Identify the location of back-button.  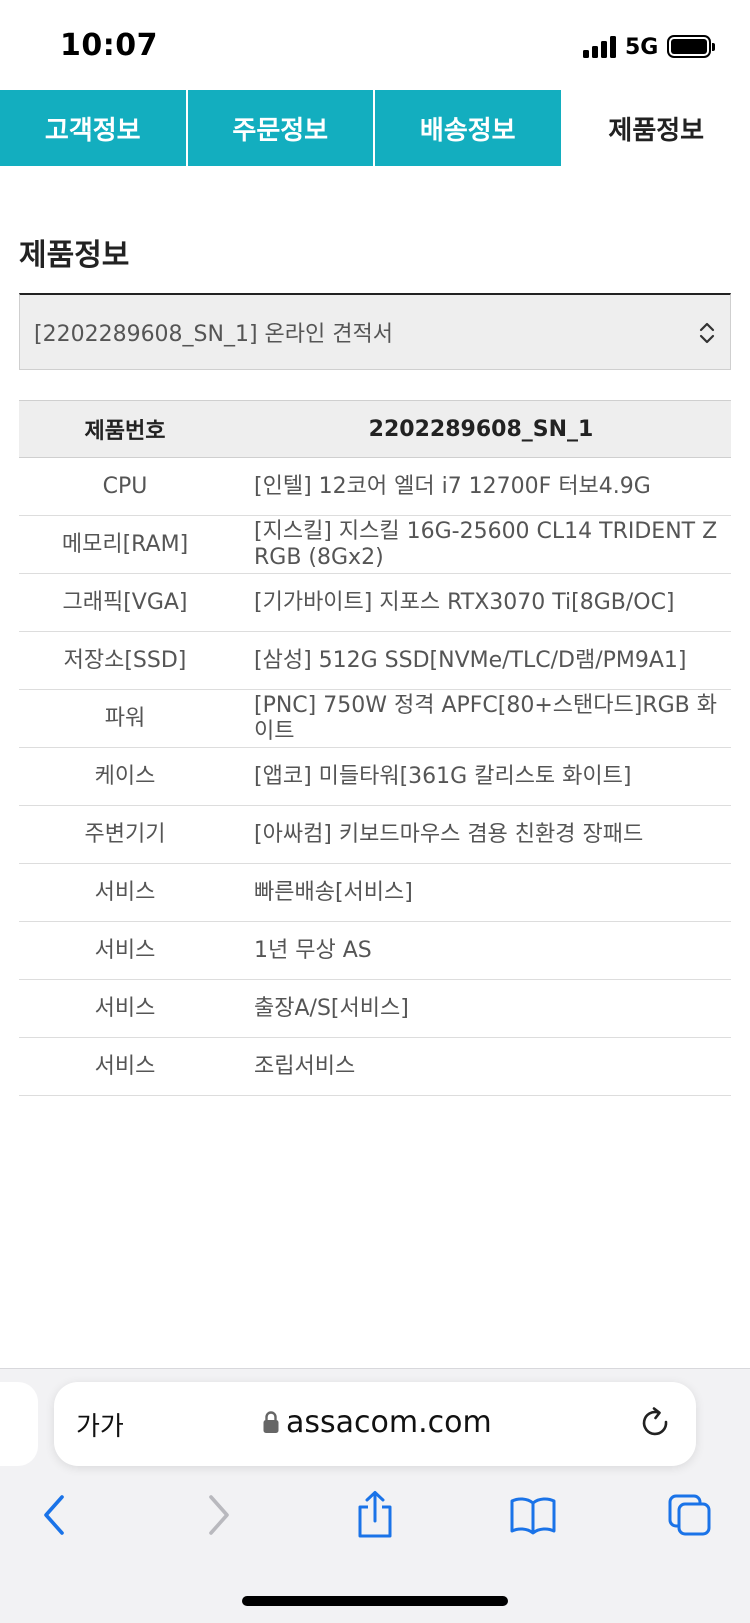
(55, 1515).